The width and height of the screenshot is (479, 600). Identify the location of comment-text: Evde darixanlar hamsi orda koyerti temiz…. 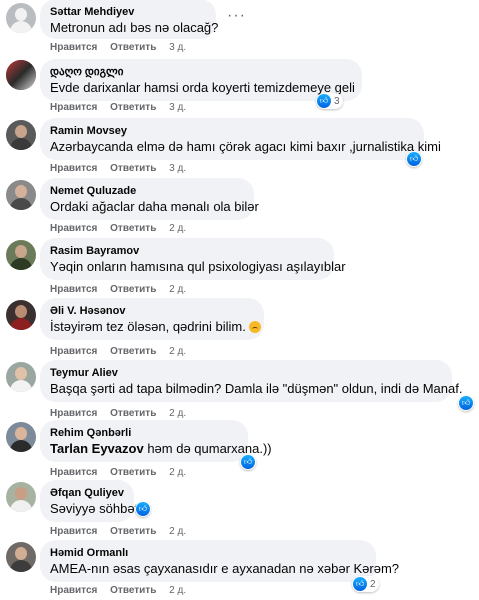
(202, 87).